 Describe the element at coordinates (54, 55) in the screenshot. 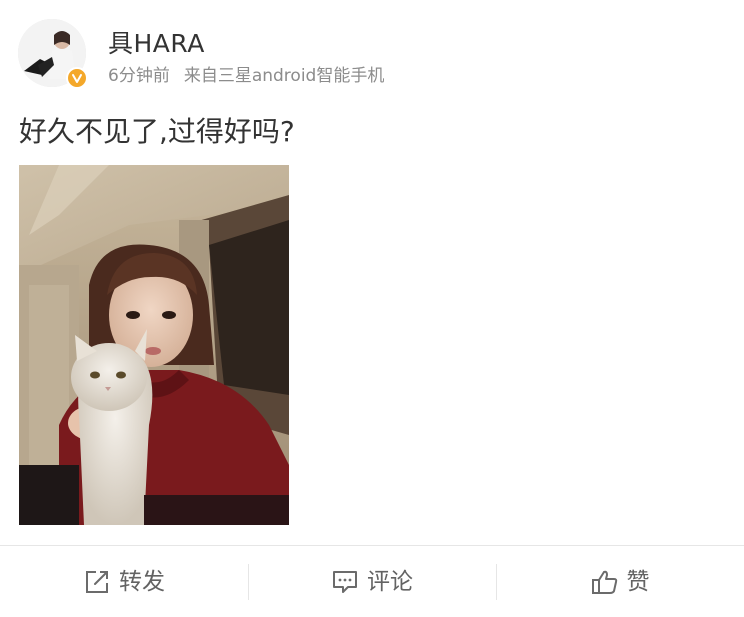

I see `avatar-container` at that location.